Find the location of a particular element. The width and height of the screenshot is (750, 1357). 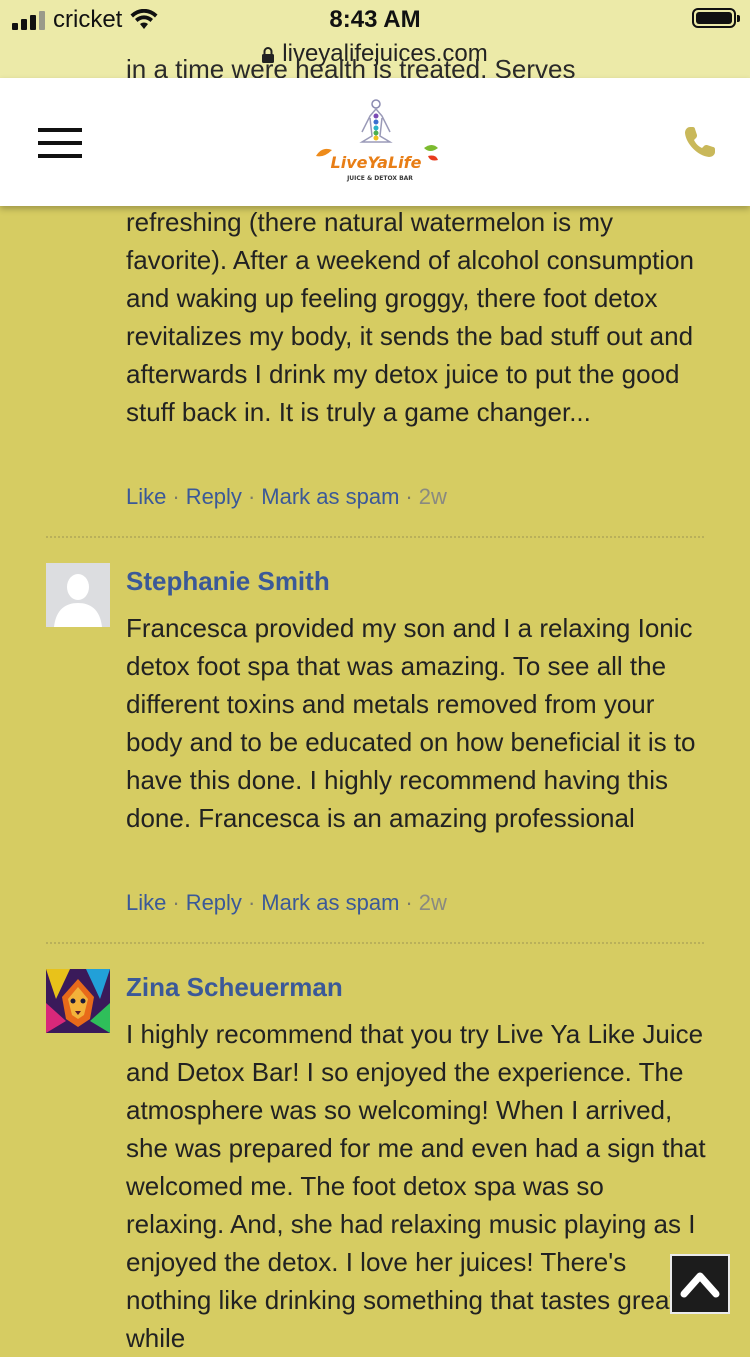

scroll-to-top-button is located at coordinates (700, 1284).